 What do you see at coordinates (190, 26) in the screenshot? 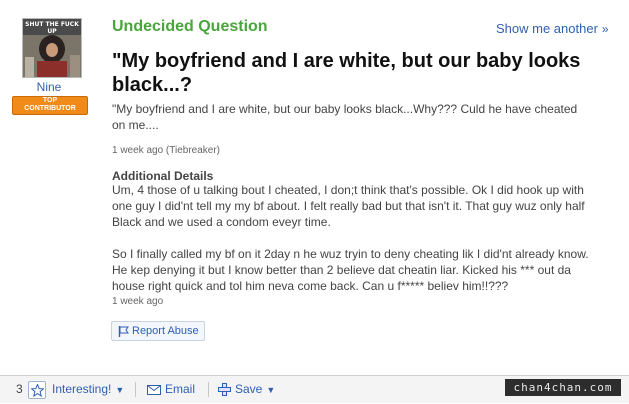
I see `question-type: Undecided Question` at bounding box center [190, 26].